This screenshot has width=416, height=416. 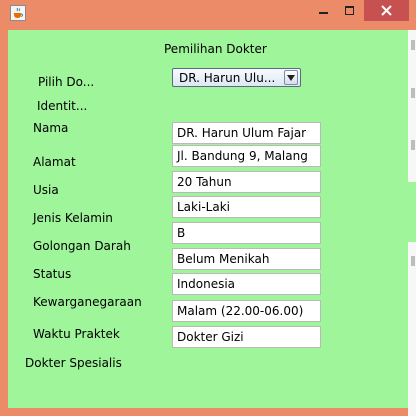 What do you see at coordinates (46, 190) in the screenshot?
I see `usia-label: Usia` at bounding box center [46, 190].